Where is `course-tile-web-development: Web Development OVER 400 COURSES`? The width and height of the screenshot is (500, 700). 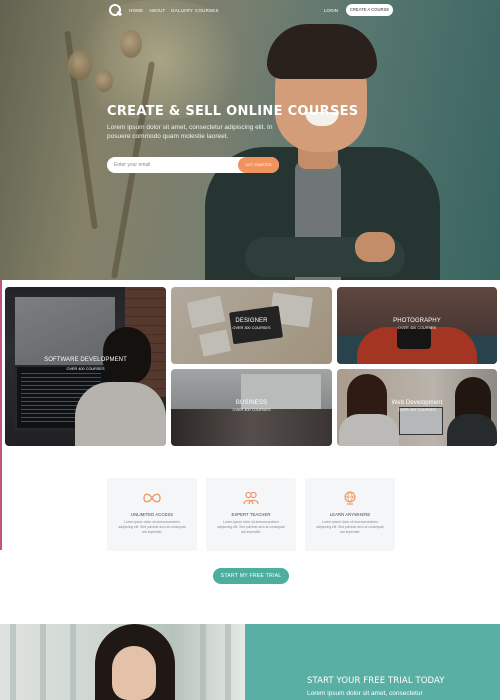 course-tile-web-development: Web Development OVER 400 COURSES is located at coordinates (417, 407).